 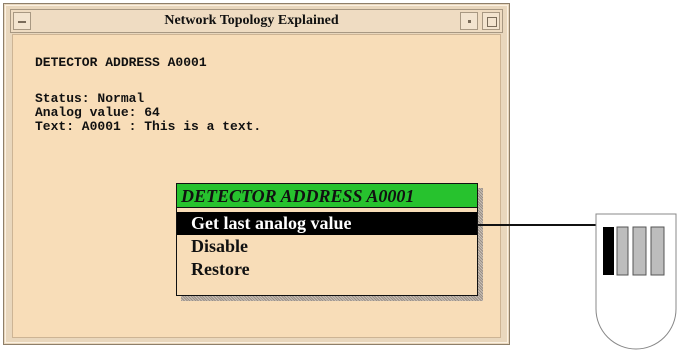 What do you see at coordinates (97, 112) in the screenshot?
I see `analog-value-text: Analog value: 64` at bounding box center [97, 112].